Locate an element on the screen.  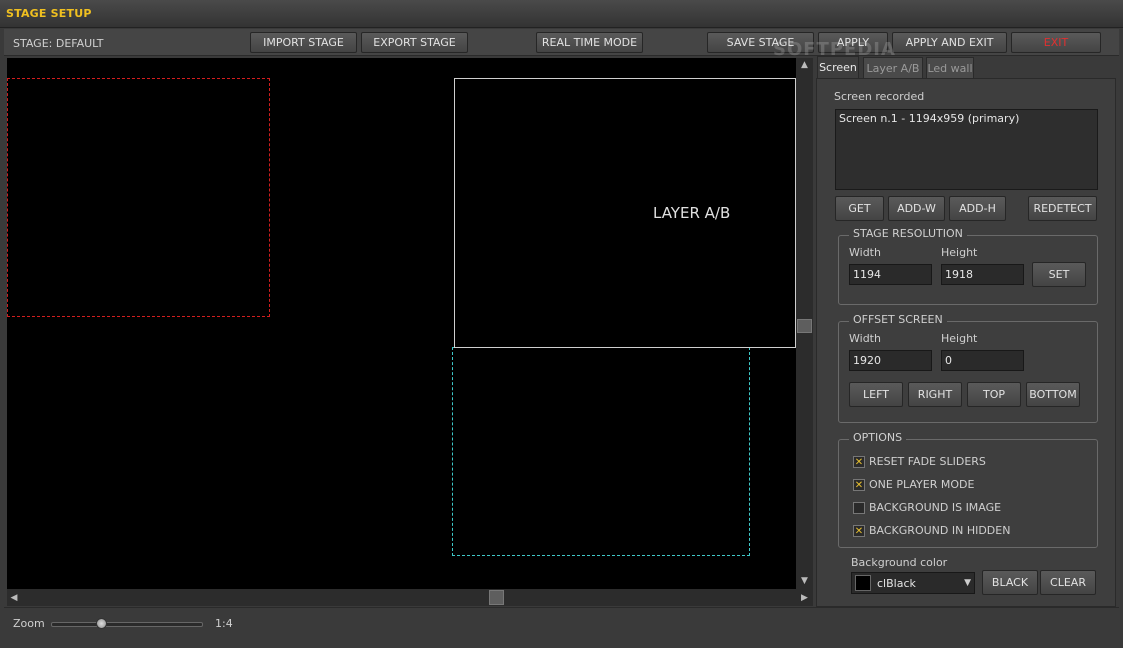
screen-list-item: Screen n.1 - 1194x959 (primary) is located at coordinates (966, 118).